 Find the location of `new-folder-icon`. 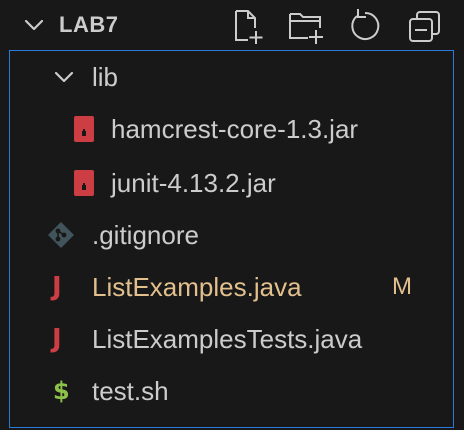

new-folder-icon is located at coordinates (306, 26).